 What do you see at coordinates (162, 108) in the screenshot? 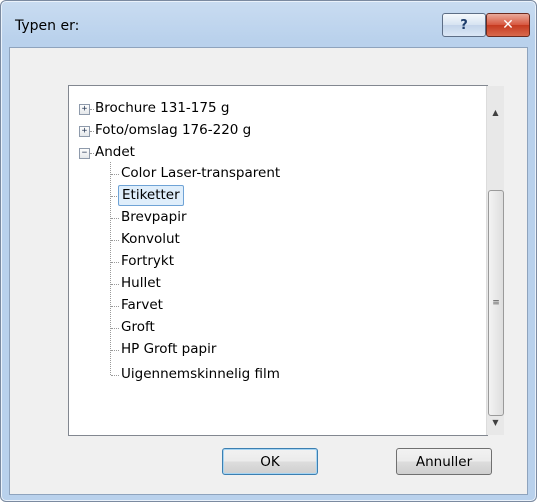
I see `tree-item-brochure: Brochure 131-175 g` at bounding box center [162, 108].